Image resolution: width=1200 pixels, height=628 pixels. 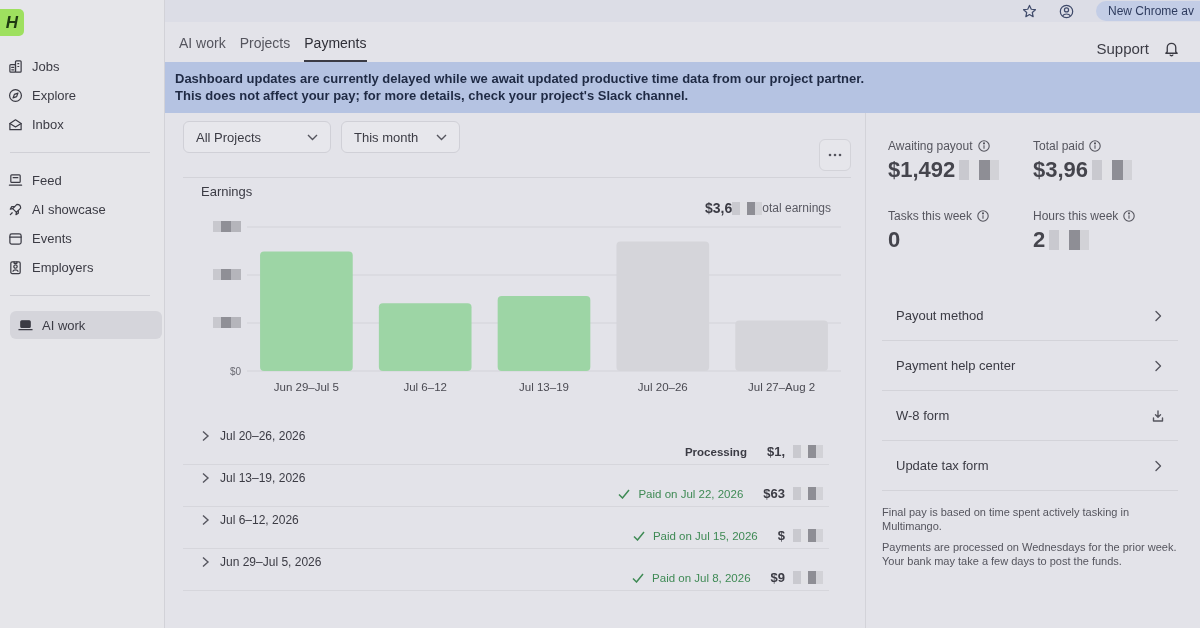 I want to click on settings-link: W-8 form, so click(x=1030, y=416).